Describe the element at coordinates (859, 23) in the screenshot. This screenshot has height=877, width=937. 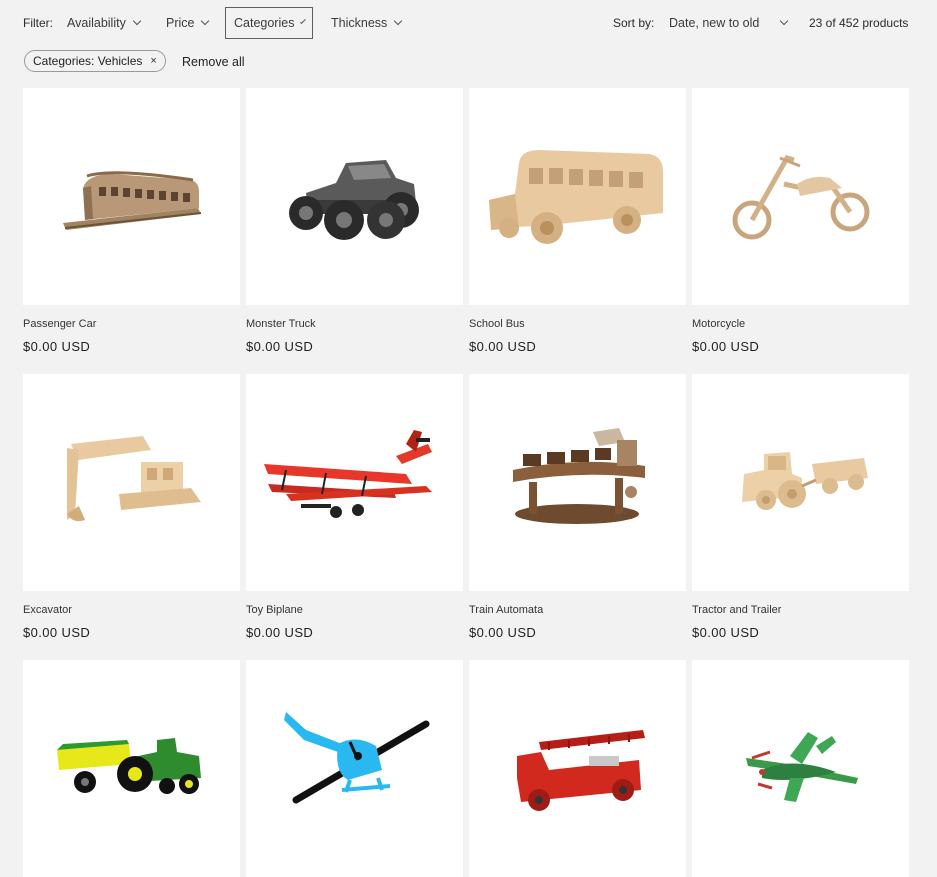
I see `product-count: 23 of 452 products` at that location.